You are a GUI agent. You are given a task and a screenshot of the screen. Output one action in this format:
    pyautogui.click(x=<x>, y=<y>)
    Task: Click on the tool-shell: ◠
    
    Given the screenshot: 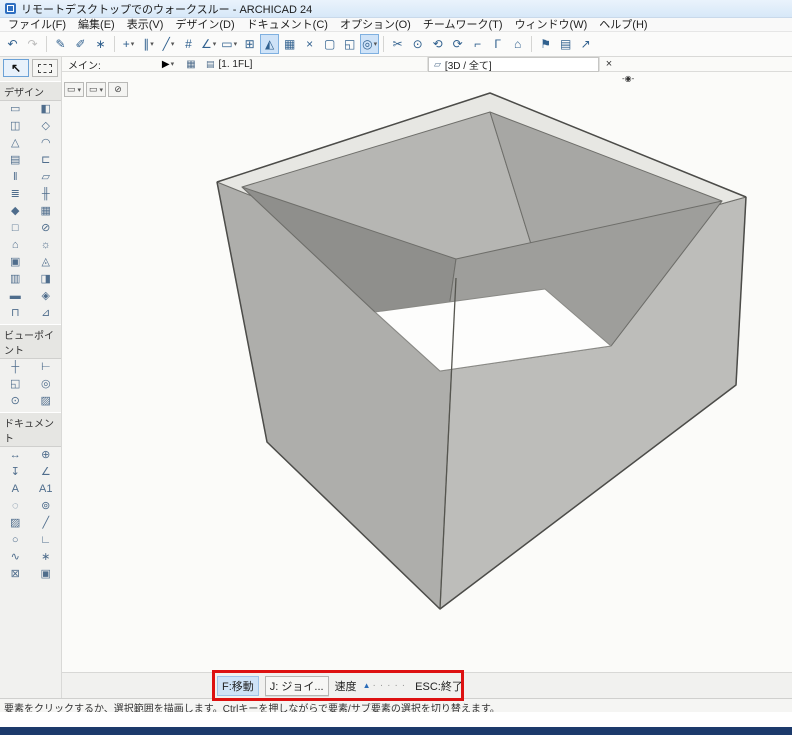 What is the action you would take?
    pyautogui.click(x=46, y=143)
    